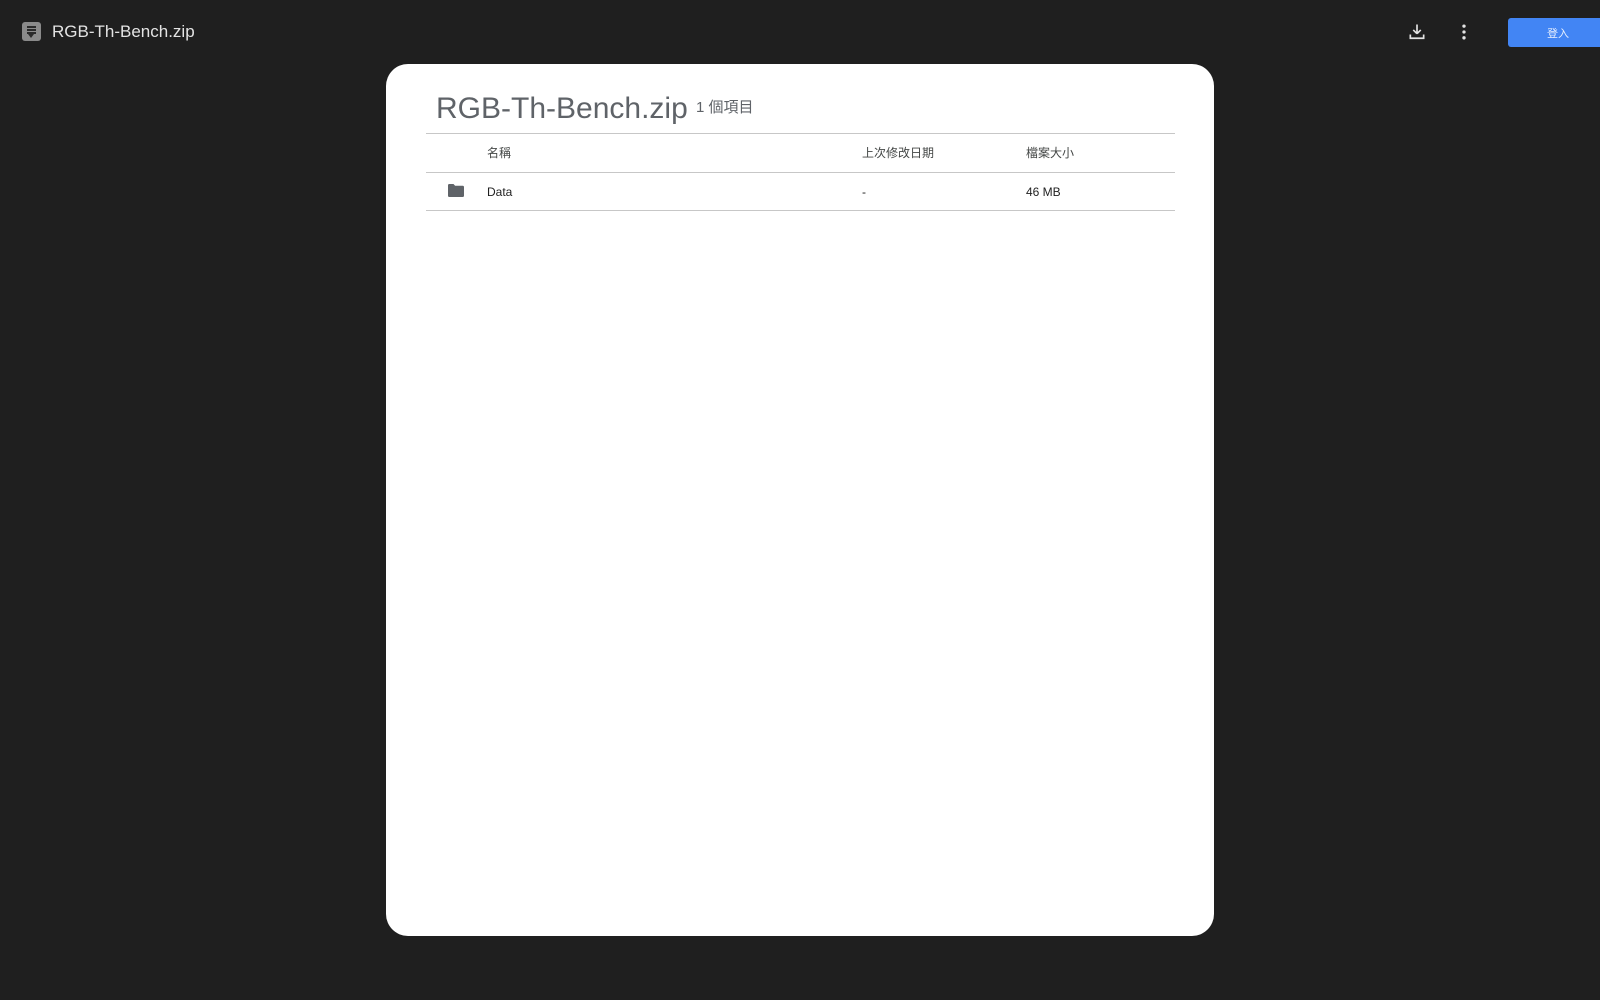 Image resolution: width=1600 pixels, height=1000 pixels. I want to click on download-button, so click(1417, 32).